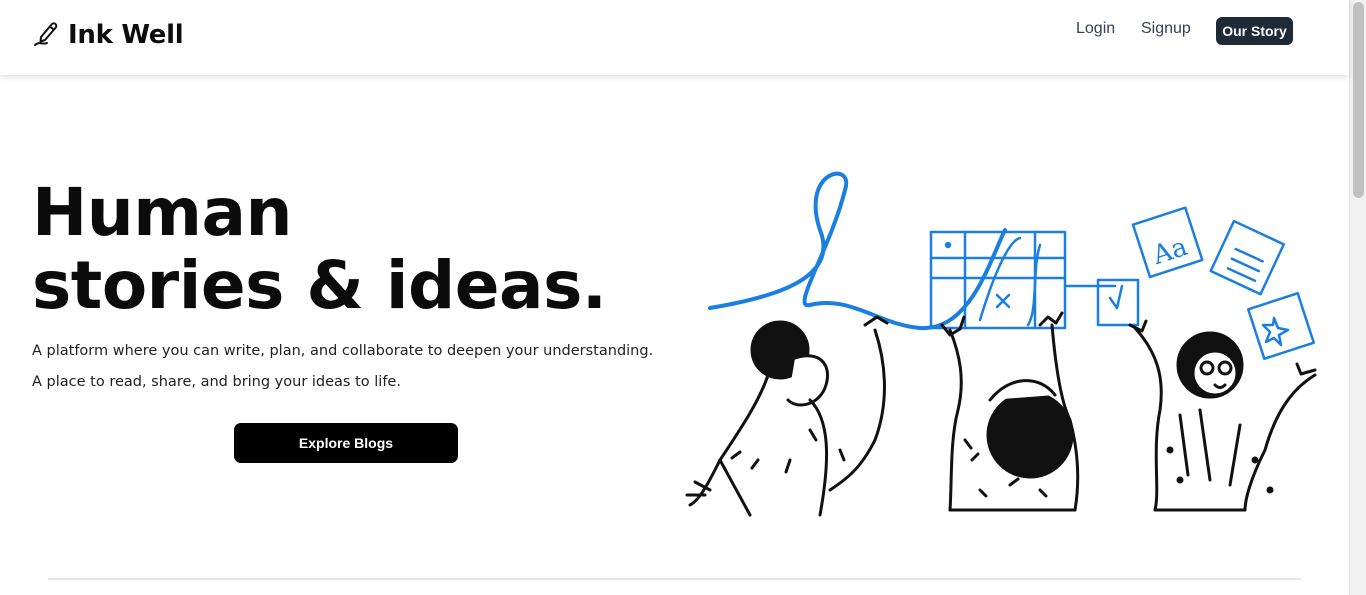 This screenshot has width=1366, height=595. I want to click on hero-title-line-2: stories & ideas., so click(319, 285).